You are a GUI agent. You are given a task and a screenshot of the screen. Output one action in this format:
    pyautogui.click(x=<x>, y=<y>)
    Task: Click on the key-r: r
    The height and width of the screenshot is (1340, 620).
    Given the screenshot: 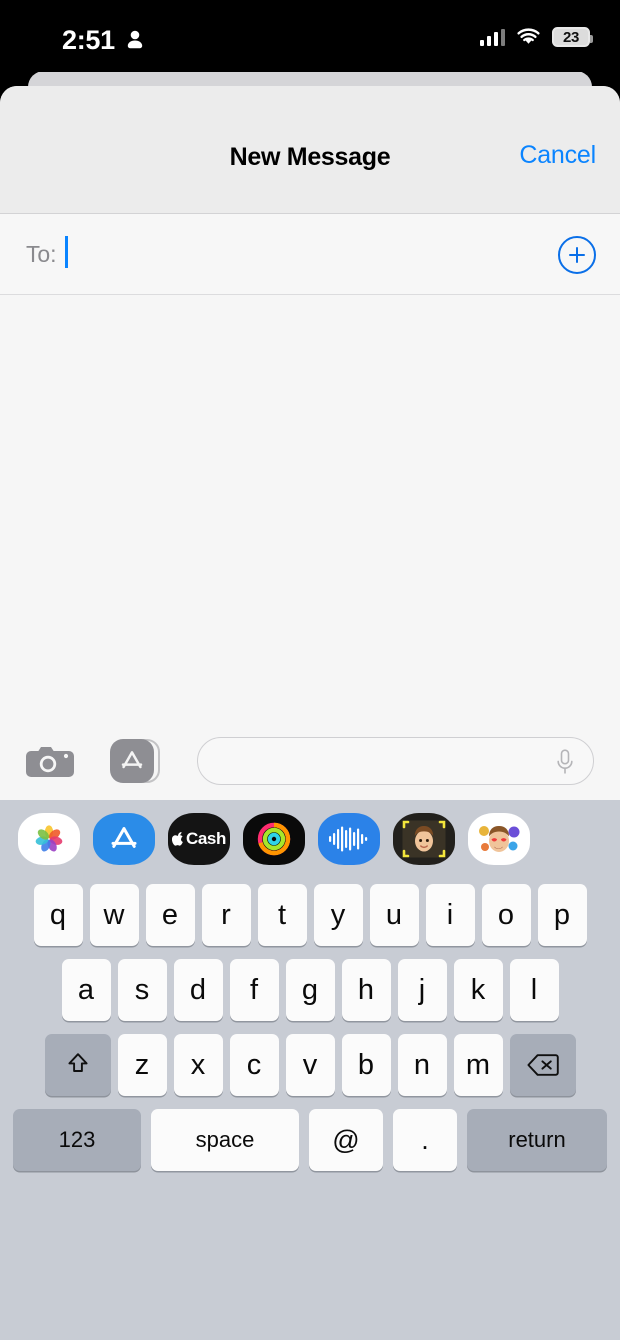 What is the action you would take?
    pyautogui.click(x=226, y=915)
    